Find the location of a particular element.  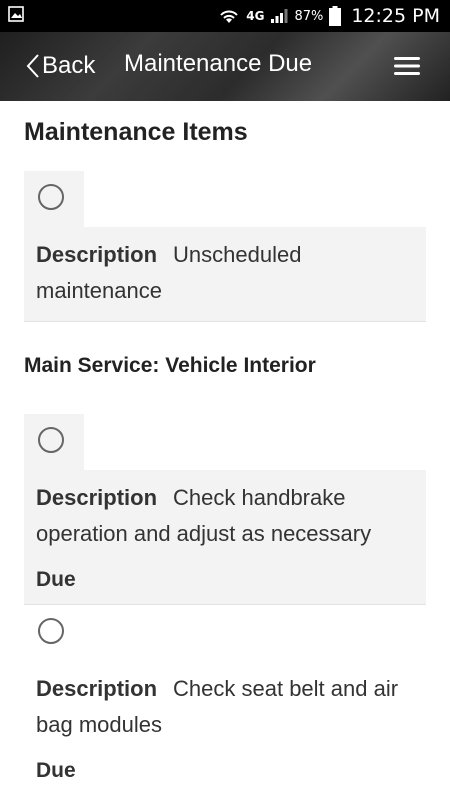

back-label: Back is located at coordinates (69, 65).